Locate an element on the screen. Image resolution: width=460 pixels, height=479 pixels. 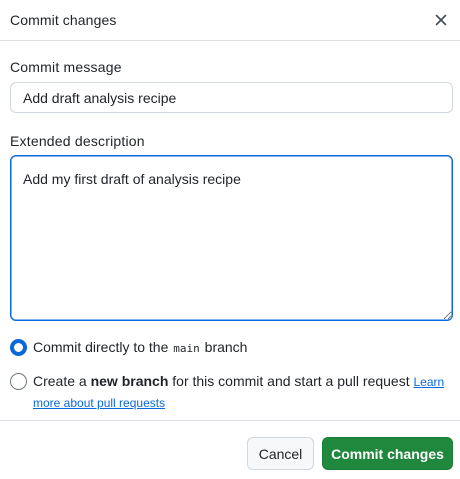
new-branch-radio is located at coordinates (18, 381).